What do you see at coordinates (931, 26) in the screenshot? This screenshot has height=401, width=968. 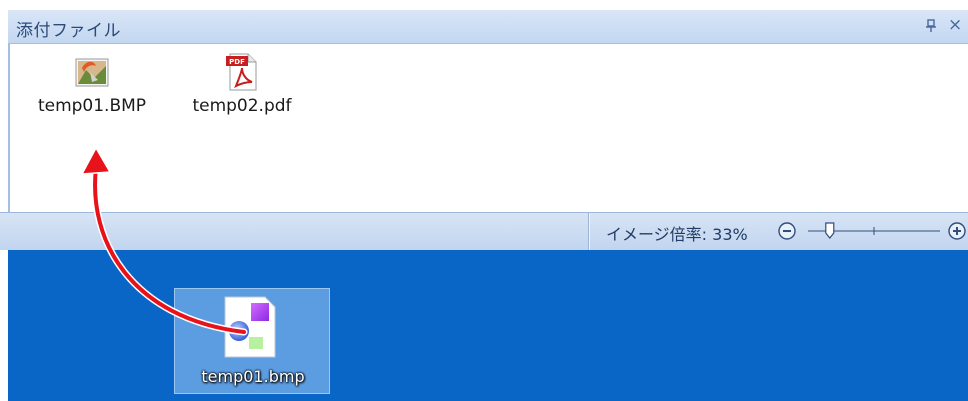 I see `pin-icon` at bounding box center [931, 26].